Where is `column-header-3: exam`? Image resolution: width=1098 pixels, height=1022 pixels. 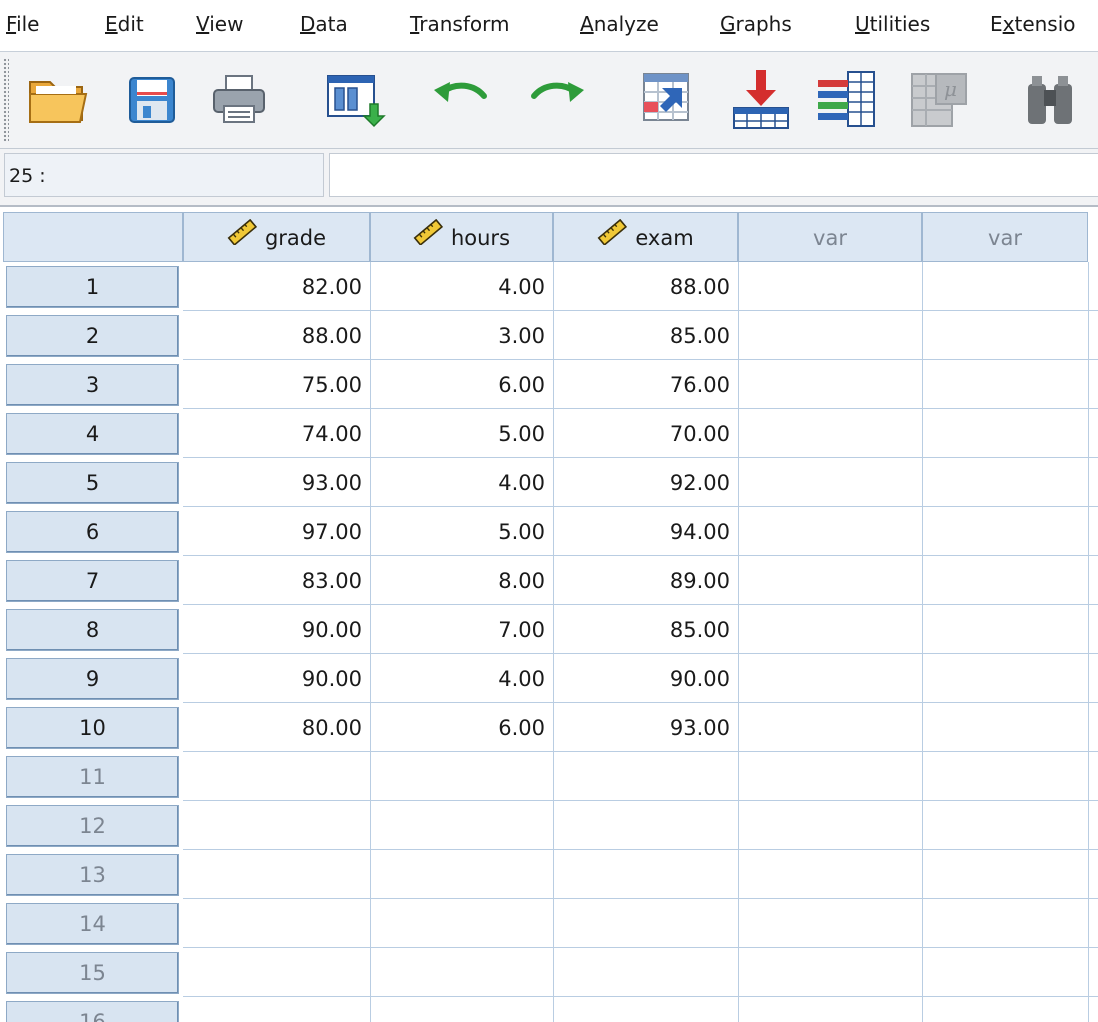 column-header-3: exam is located at coordinates (645, 237).